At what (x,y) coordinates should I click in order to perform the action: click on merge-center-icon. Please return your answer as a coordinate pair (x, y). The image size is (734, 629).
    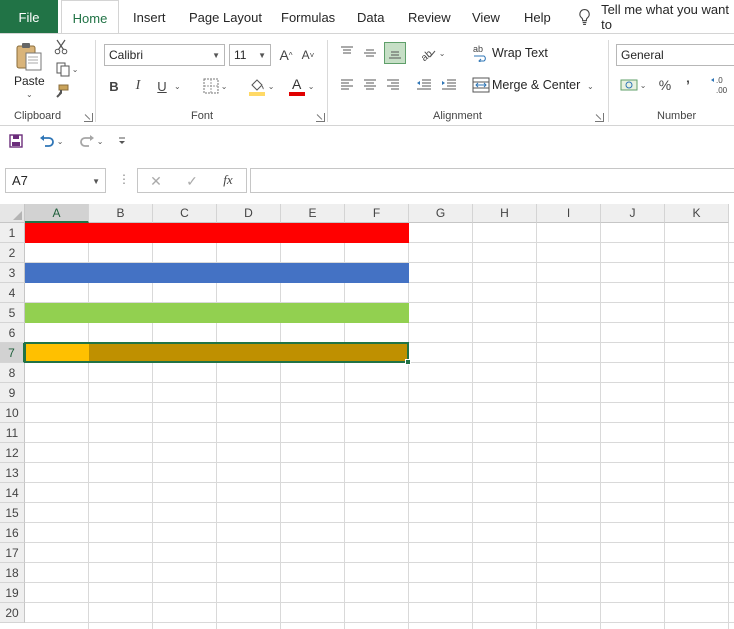
    Looking at the image, I should click on (481, 85).